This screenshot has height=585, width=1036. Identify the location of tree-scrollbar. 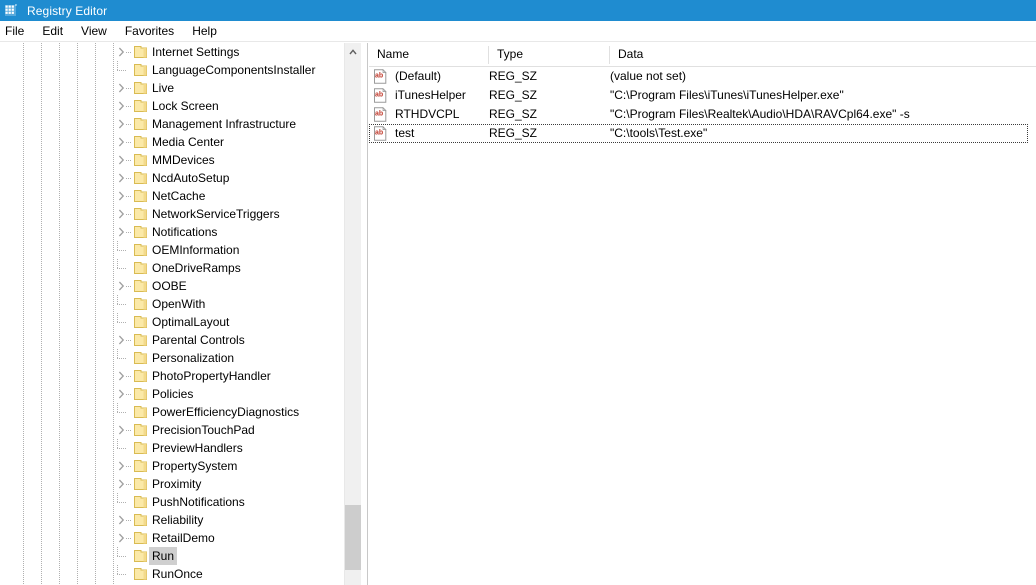
(352, 314).